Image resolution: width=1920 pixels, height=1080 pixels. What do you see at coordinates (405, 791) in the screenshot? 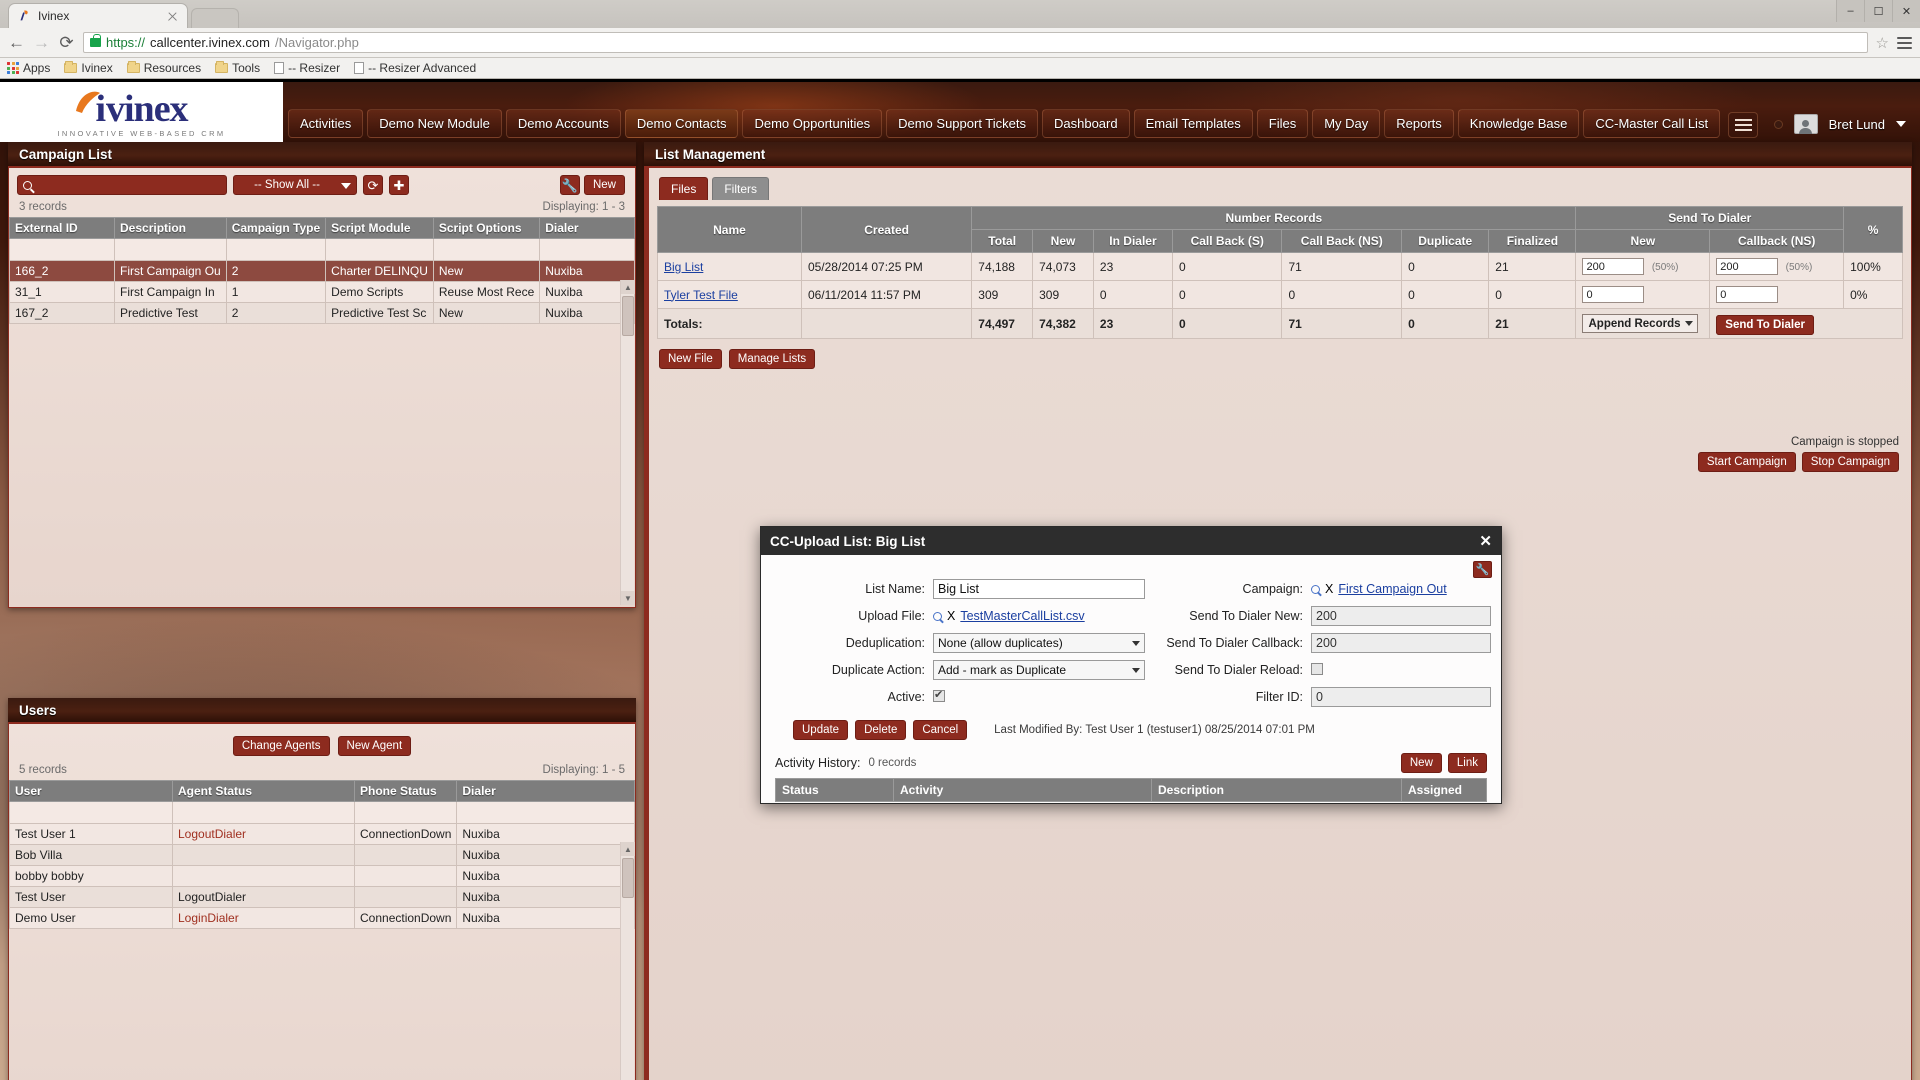
I see `column-phone-status: Phone Status` at bounding box center [405, 791].